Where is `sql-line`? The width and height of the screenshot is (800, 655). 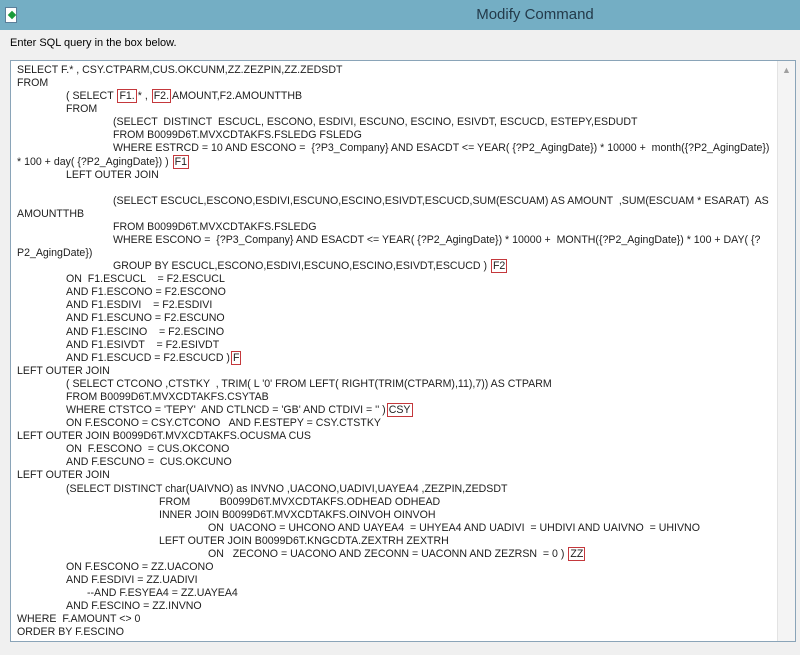
sql-line is located at coordinates (393, 188).